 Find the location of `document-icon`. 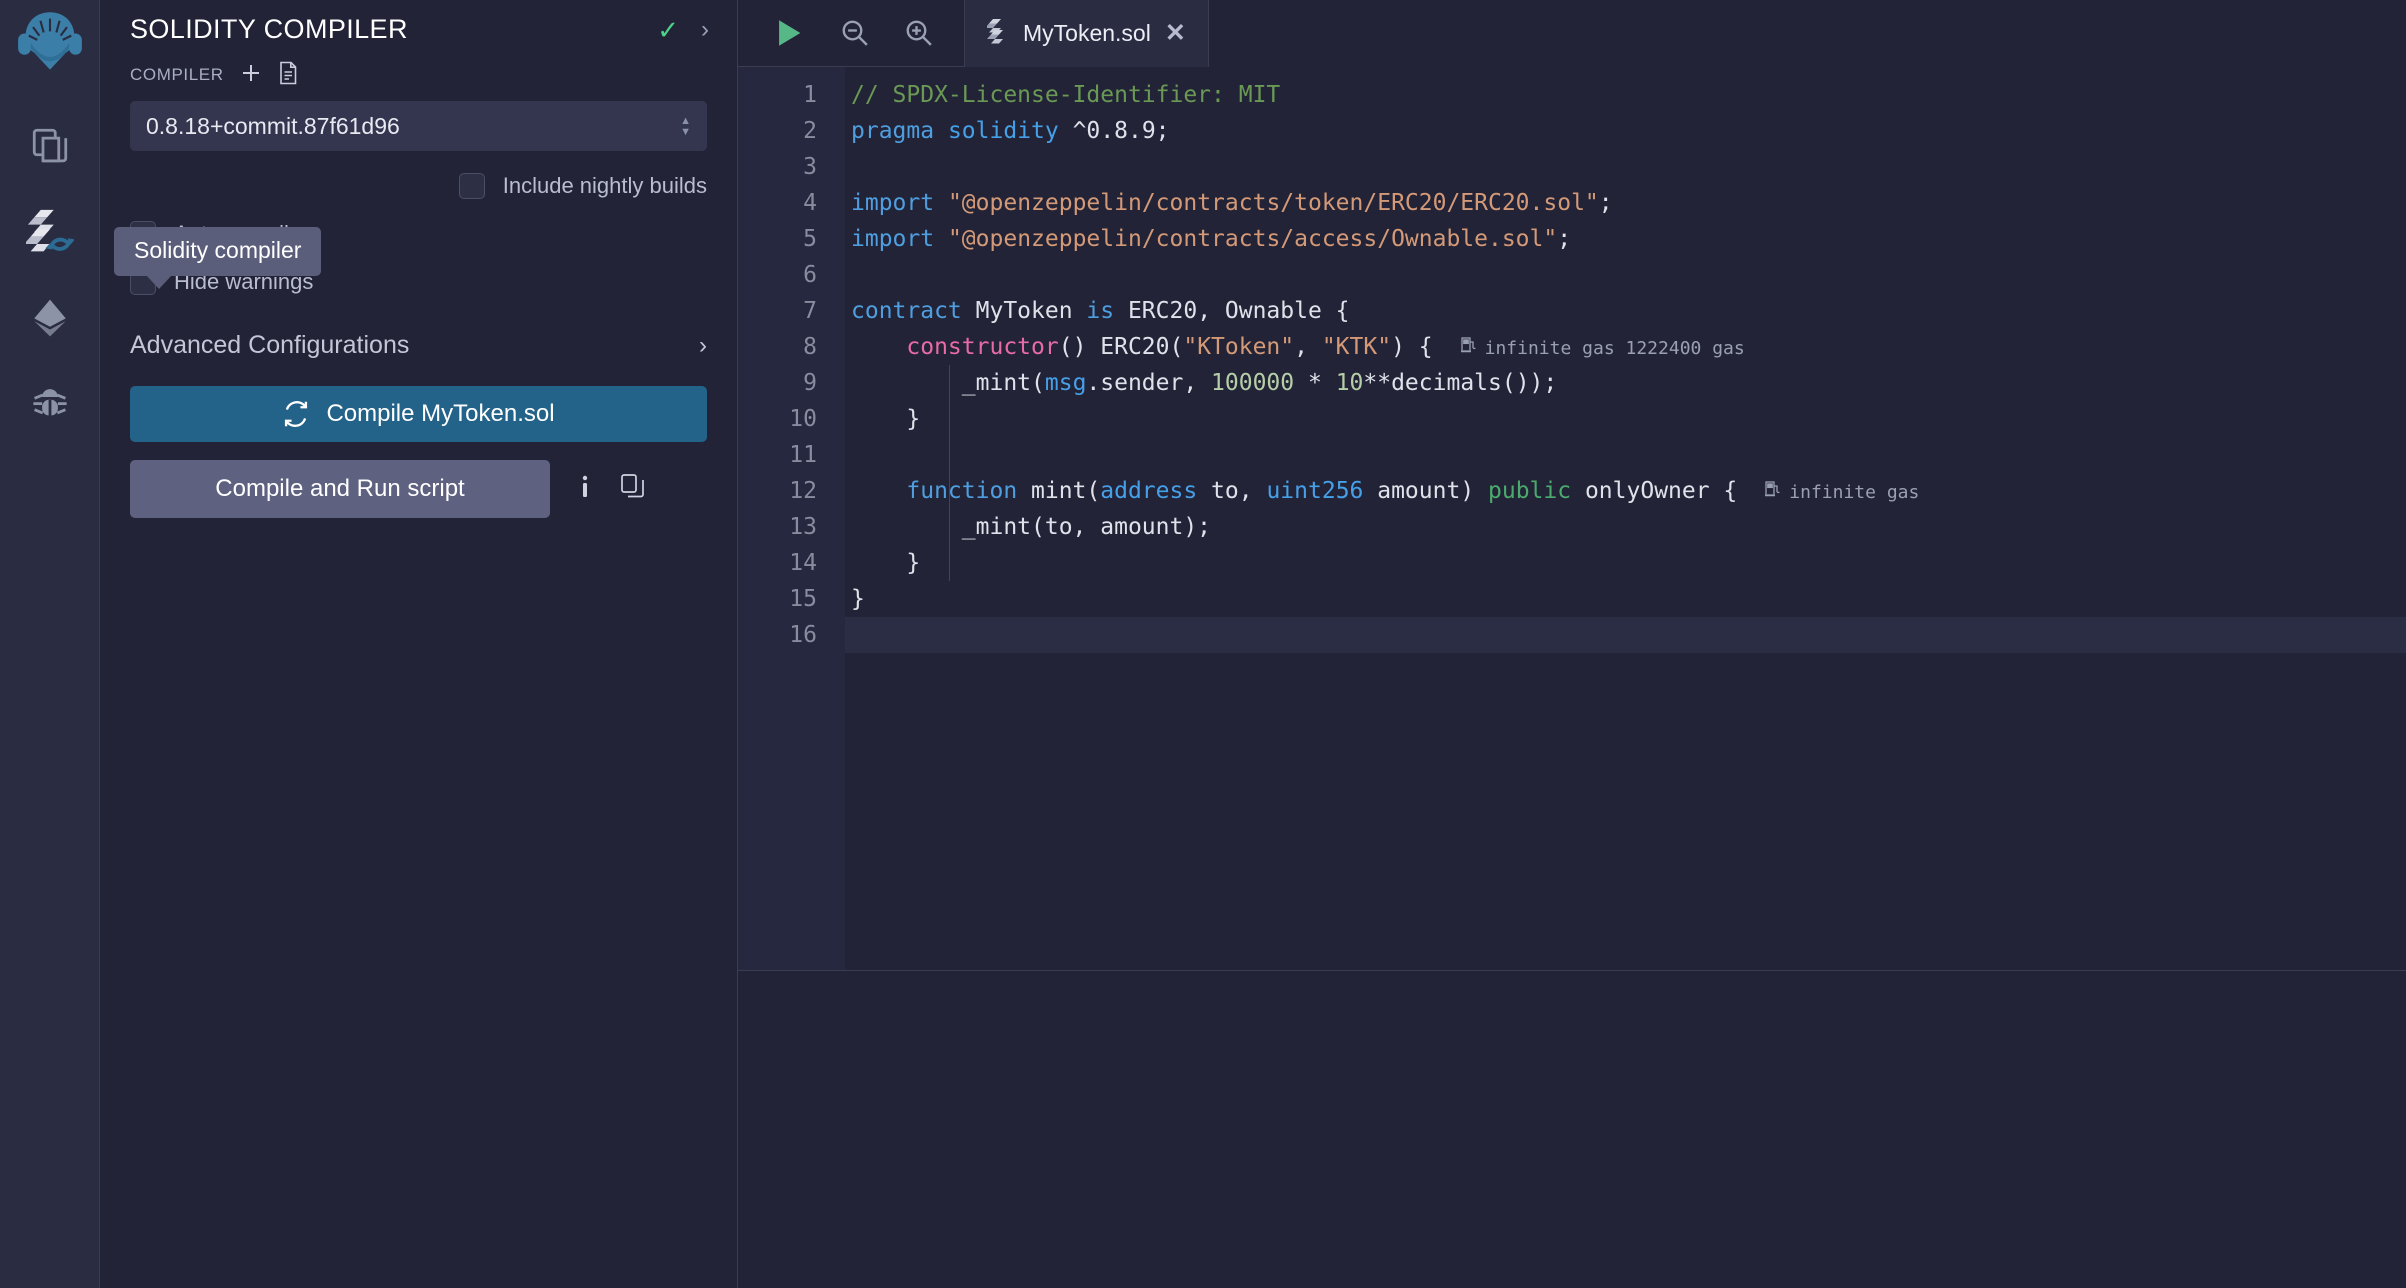

document-icon is located at coordinates (288, 75).